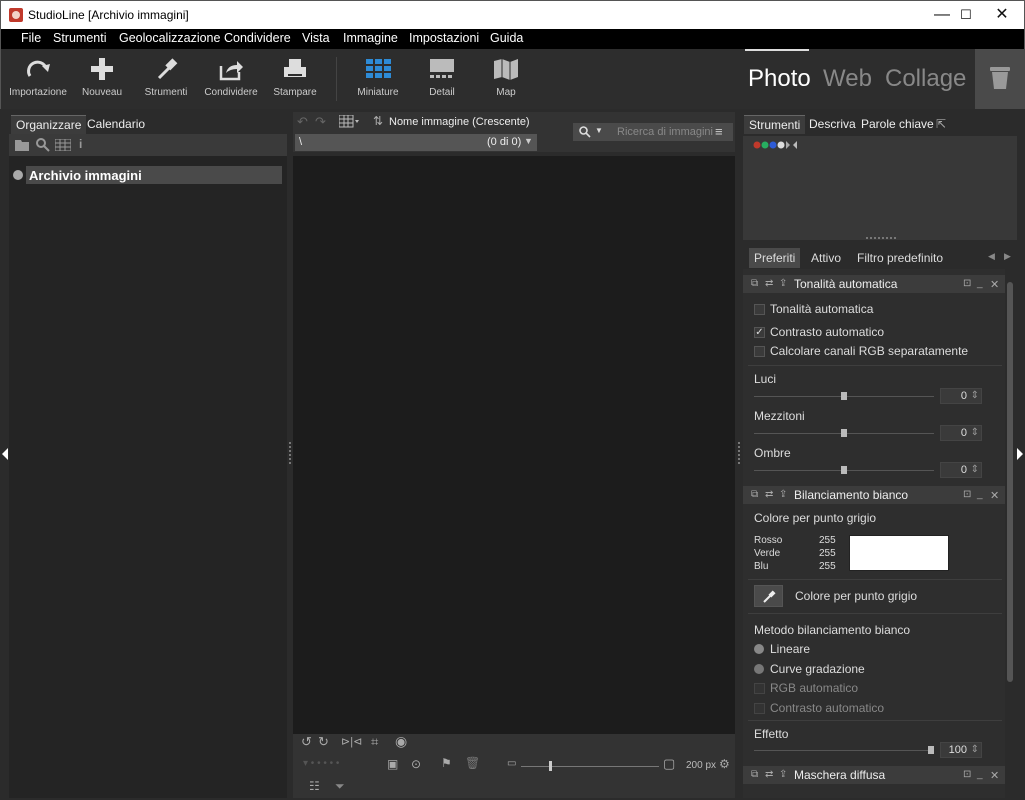 The image size is (1025, 800). Describe the element at coordinates (401, 741) in the screenshot. I see `preview-eye-icon: ◉` at that location.